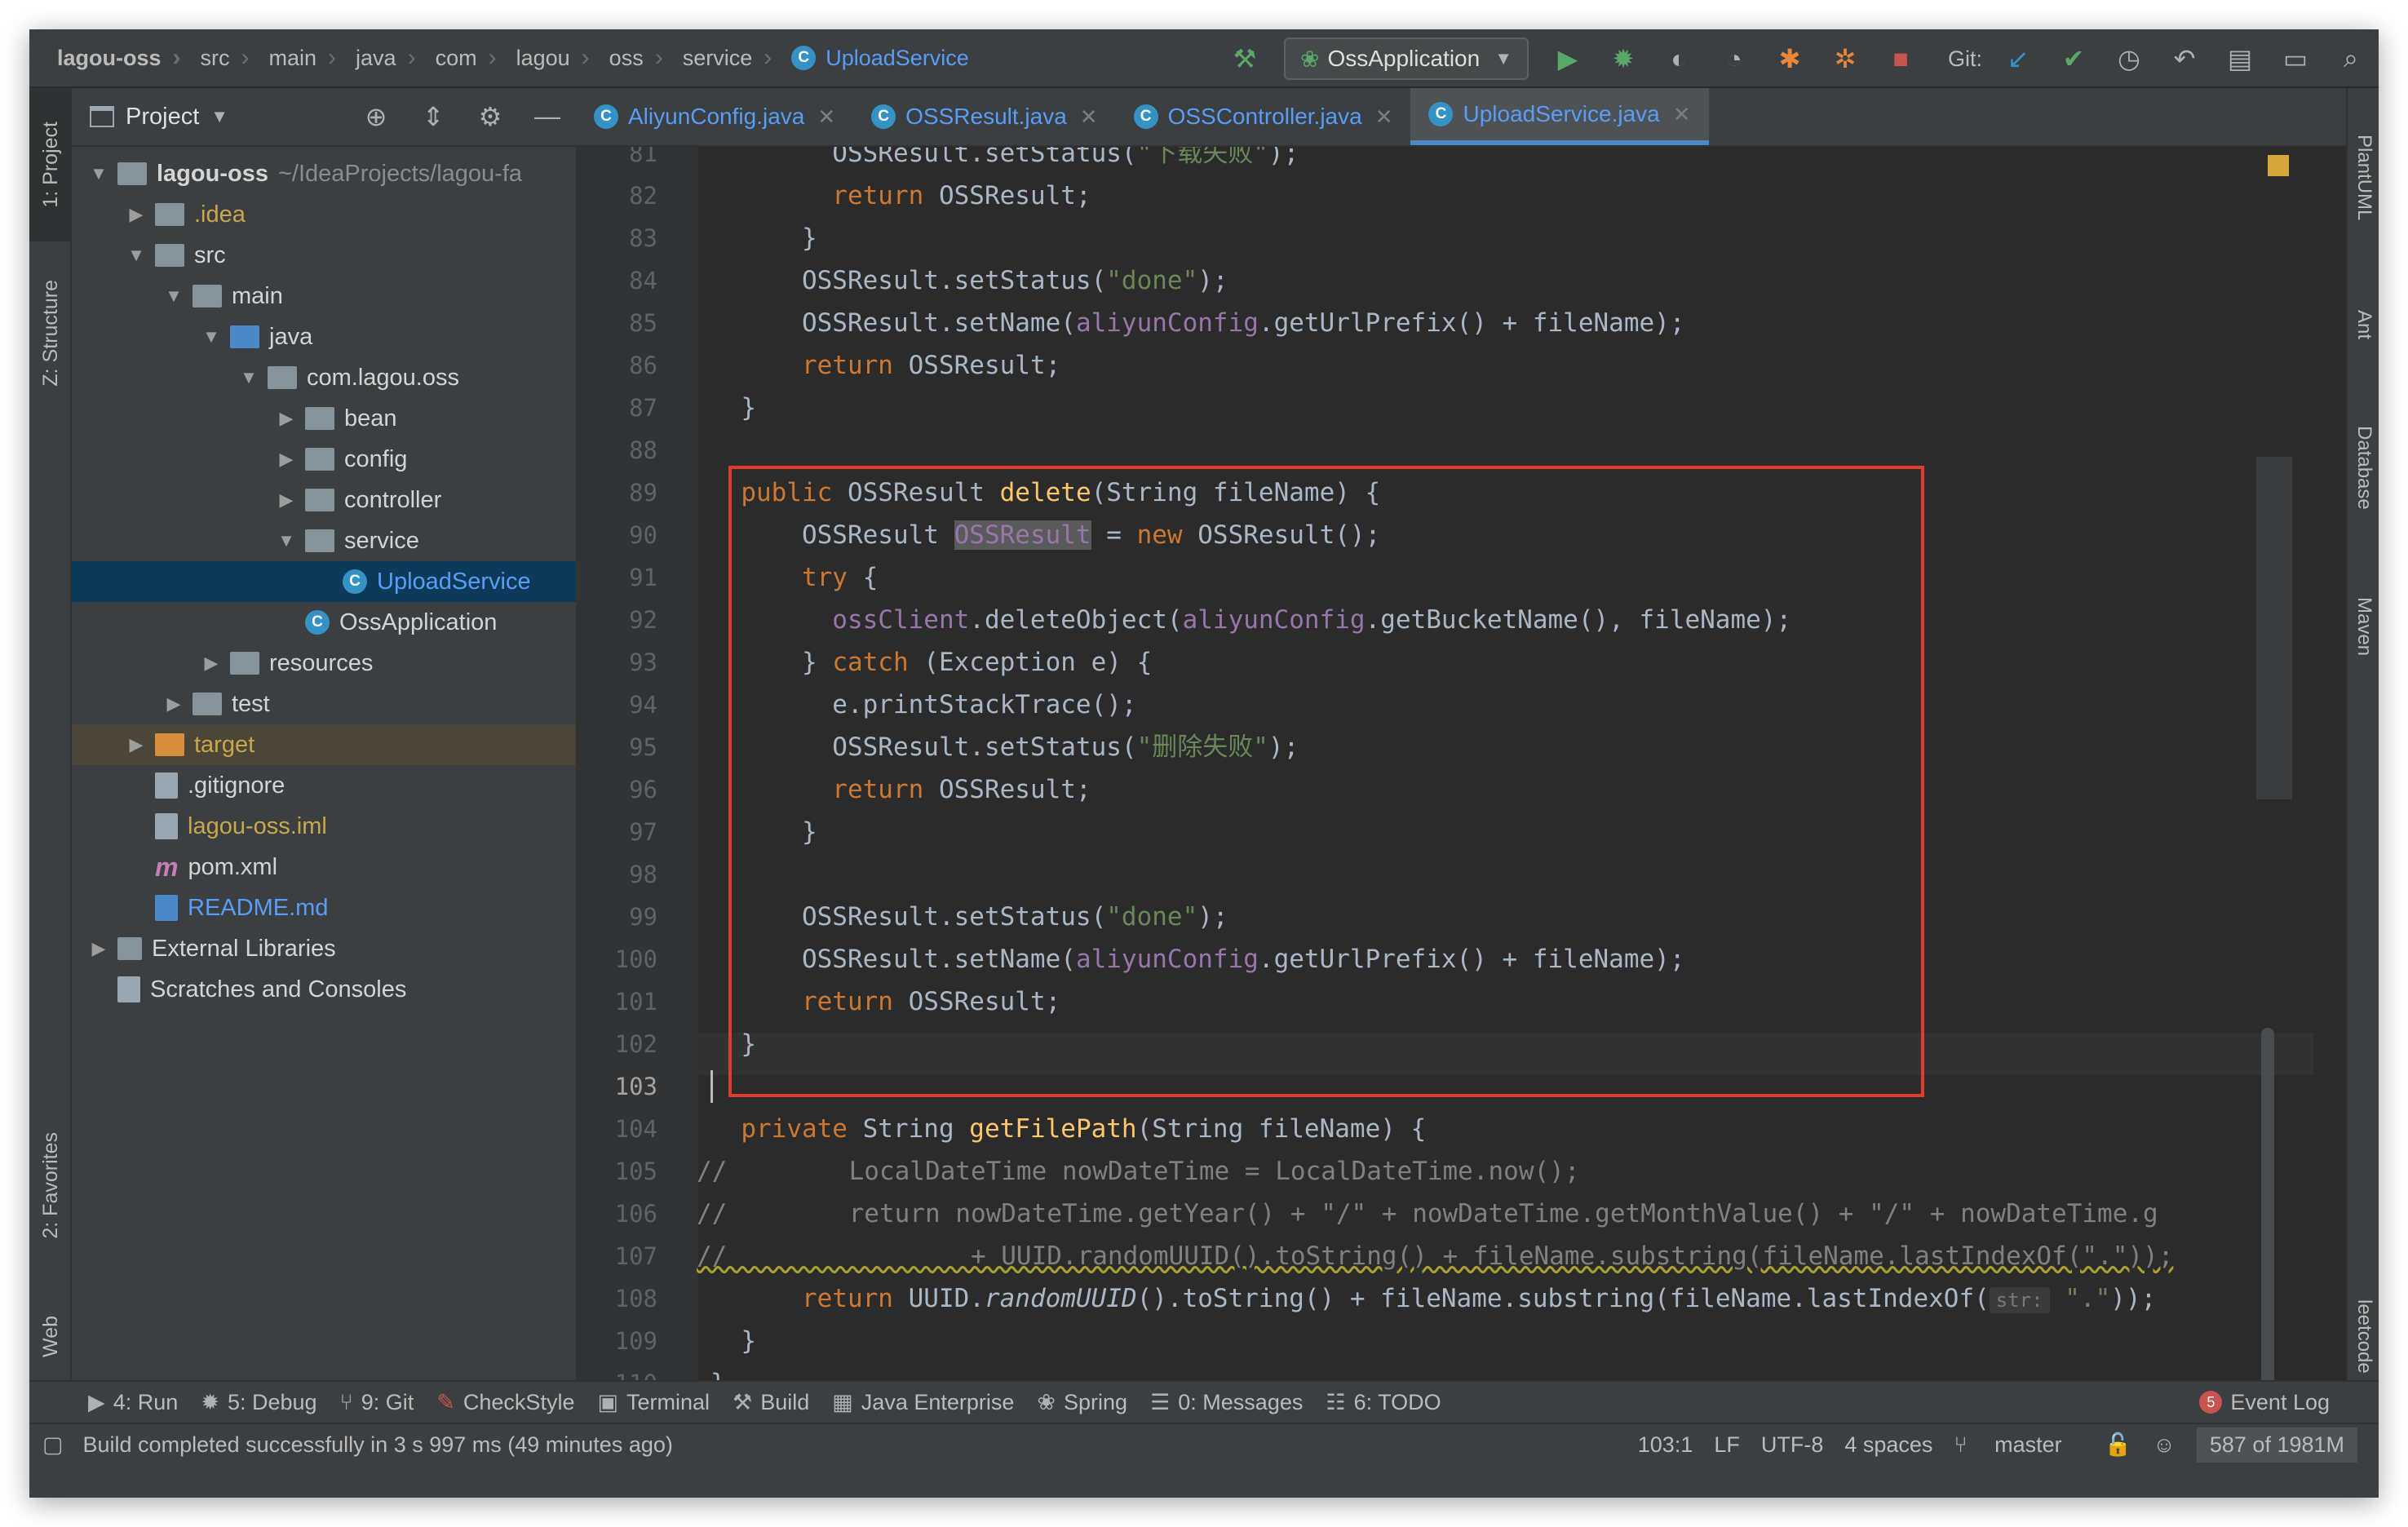  Describe the element at coordinates (433, 116) in the screenshot. I see `collapse-all-icon: ⇕` at that location.